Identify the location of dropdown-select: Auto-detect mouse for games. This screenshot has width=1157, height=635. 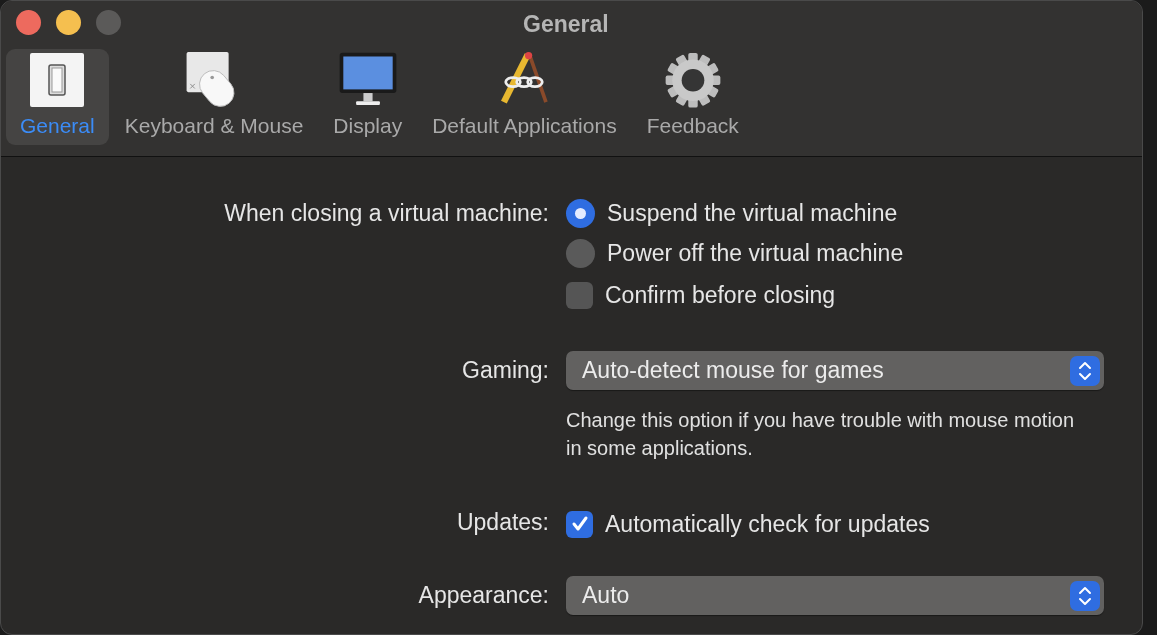
(835, 370).